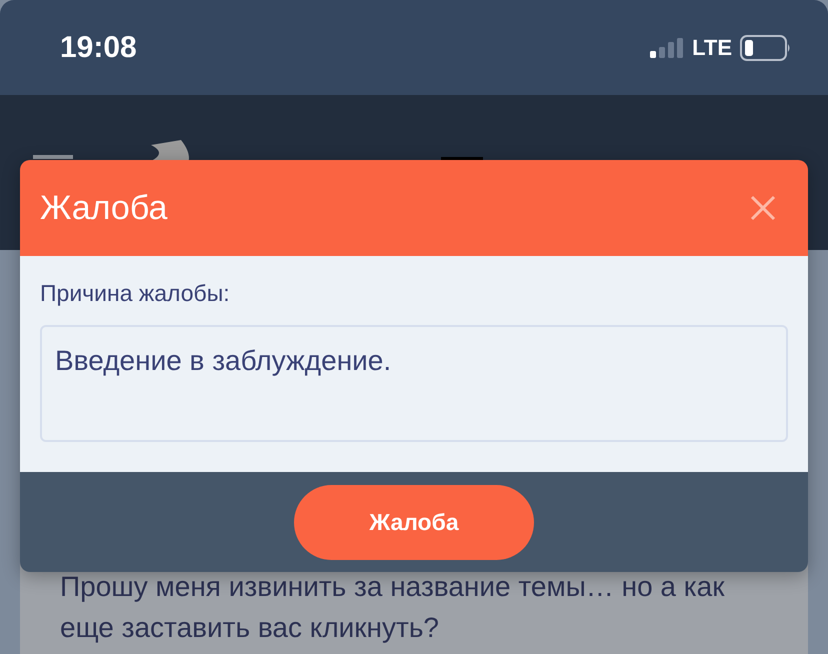 Image resolution: width=828 pixels, height=654 pixels. What do you see at coordinates (667, 48) in the screenshot?
I see `signal-icon` at bounding box center [667, 48].